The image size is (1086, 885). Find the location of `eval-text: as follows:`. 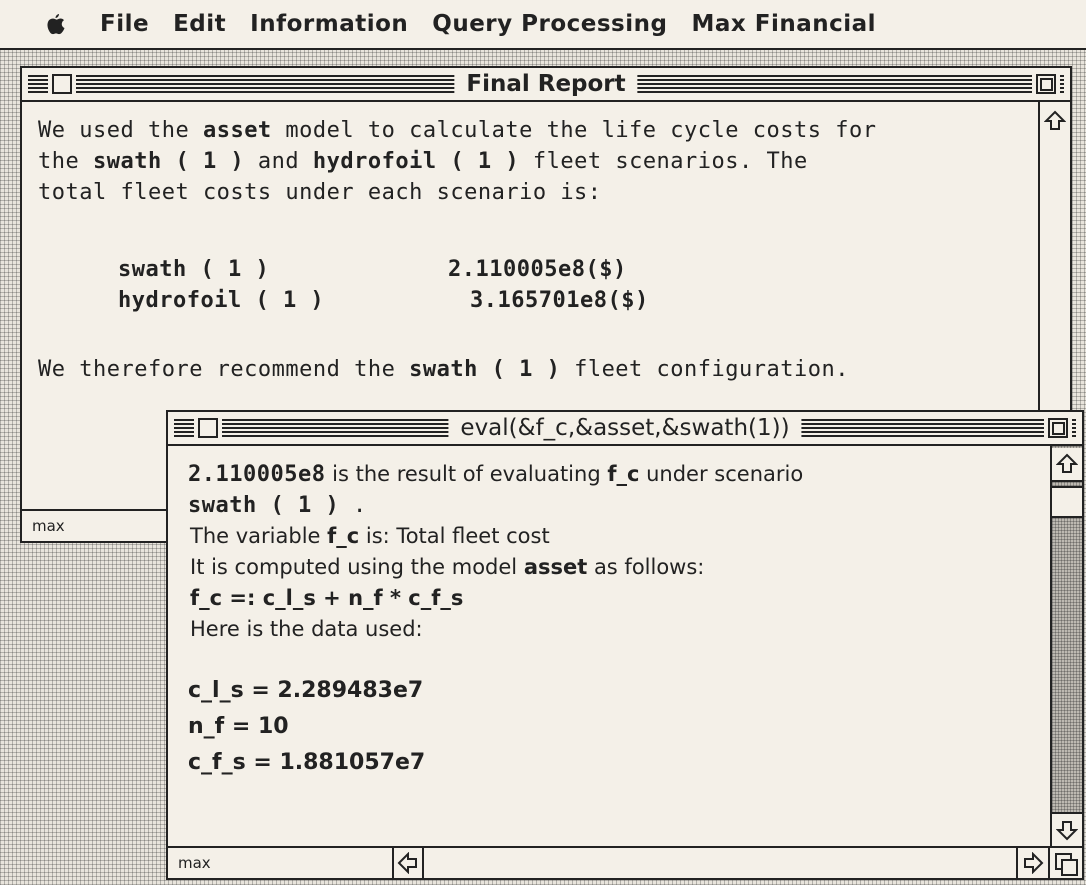

eval-text: as follows: is located at coordinates (646, 567).